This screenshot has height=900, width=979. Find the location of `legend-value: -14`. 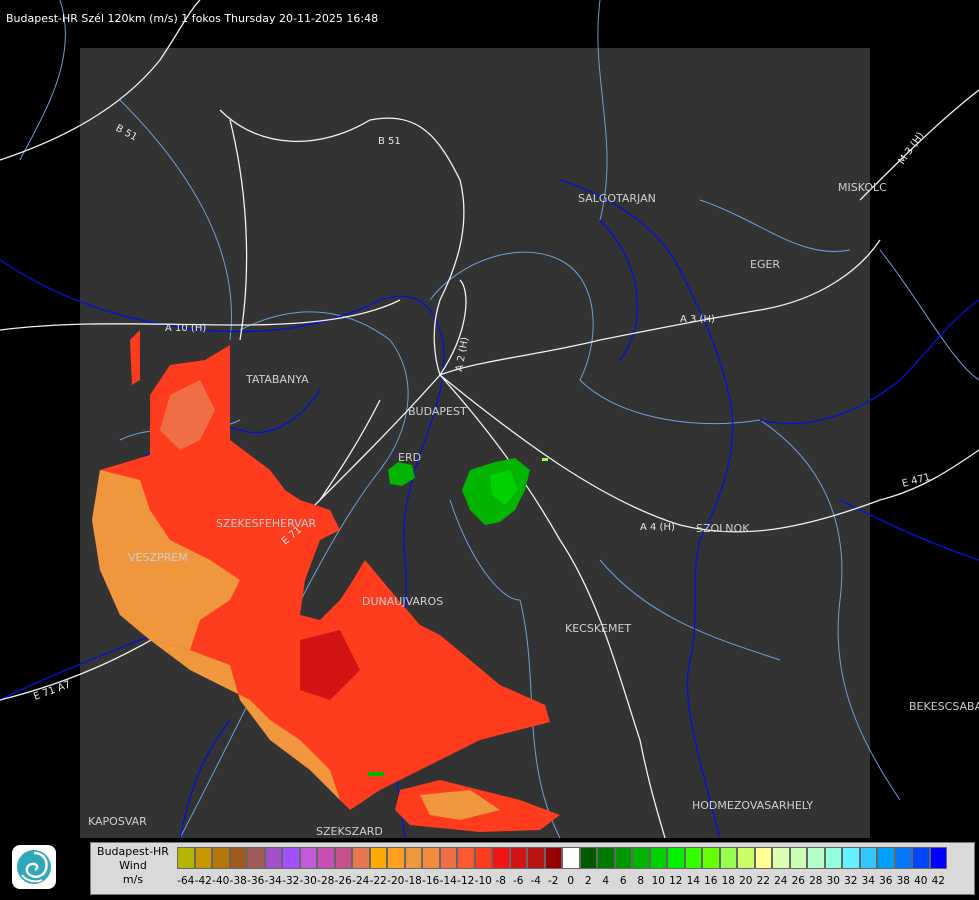

legend-value: -14 is located at coordinates (448, 881).